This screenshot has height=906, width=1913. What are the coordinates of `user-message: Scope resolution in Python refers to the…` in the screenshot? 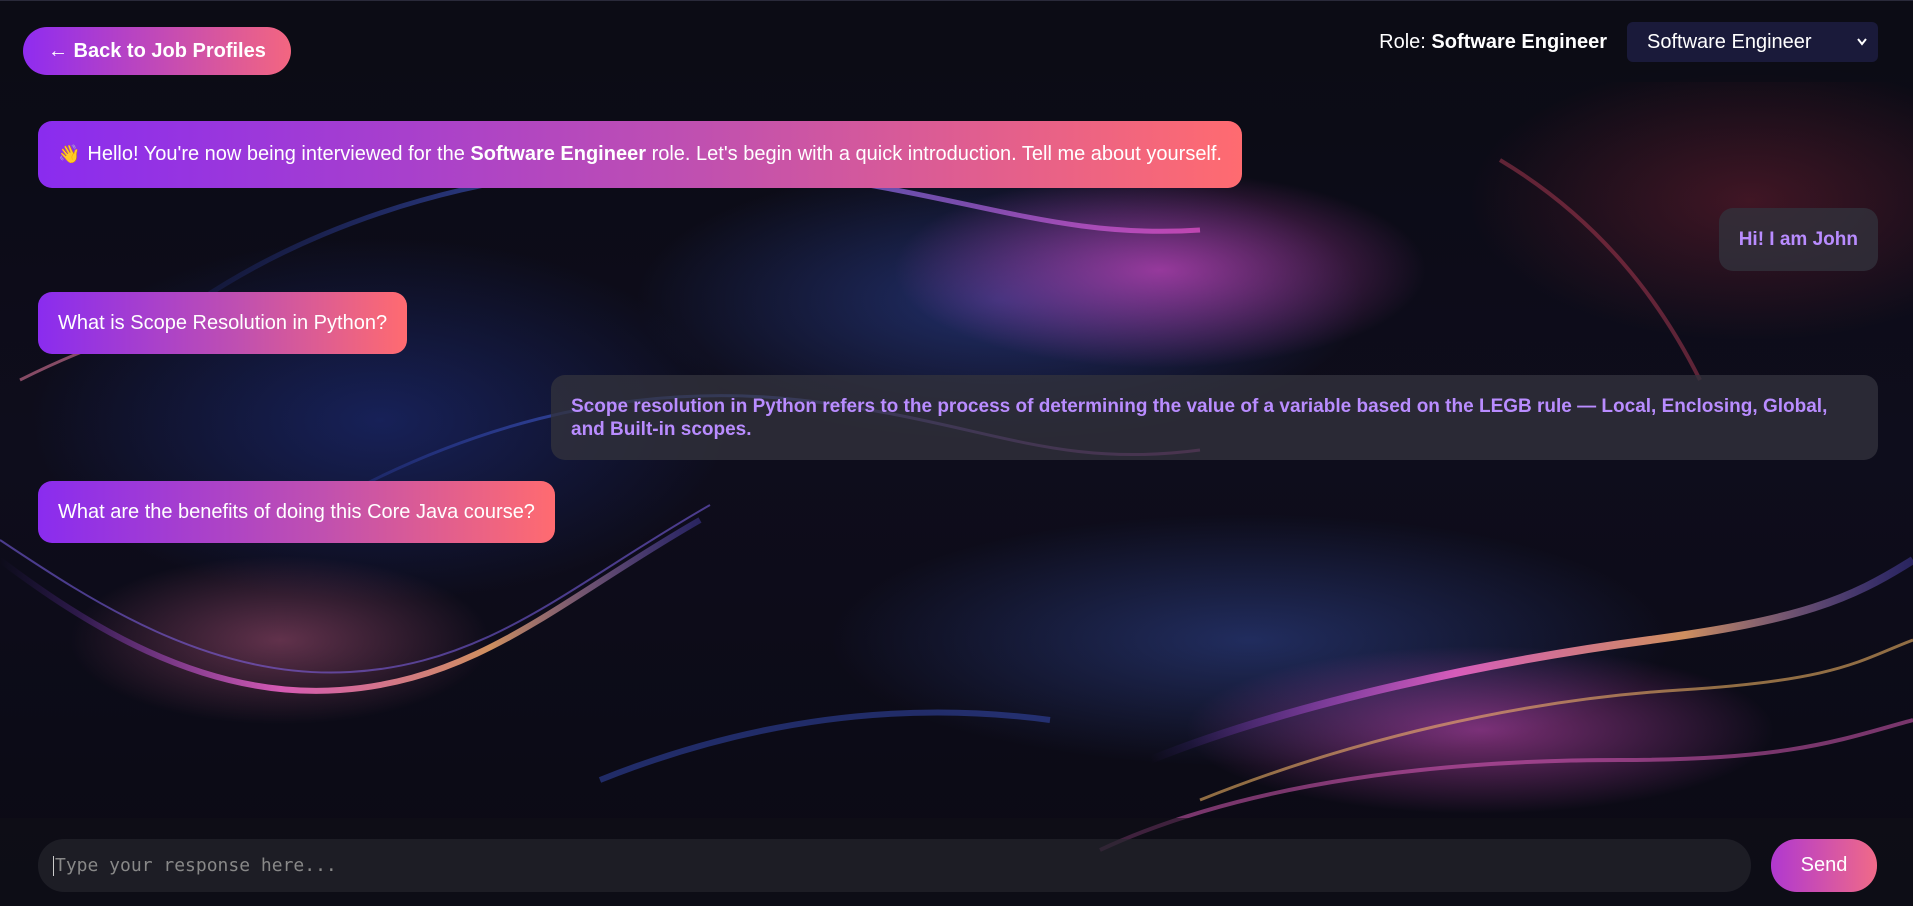 It's located at (1214, 417).